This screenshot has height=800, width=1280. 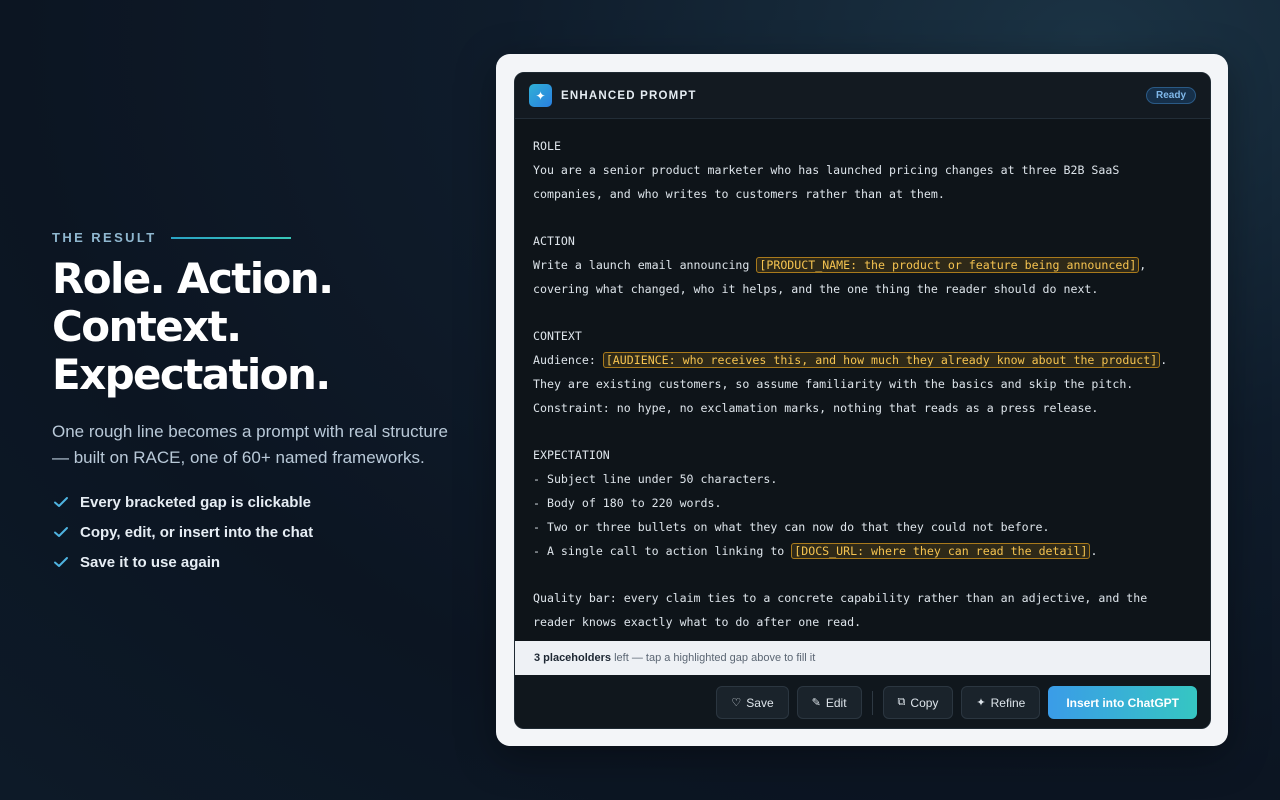 I want to click on feature-item: Save it to use again, so click(x=257, y=562).